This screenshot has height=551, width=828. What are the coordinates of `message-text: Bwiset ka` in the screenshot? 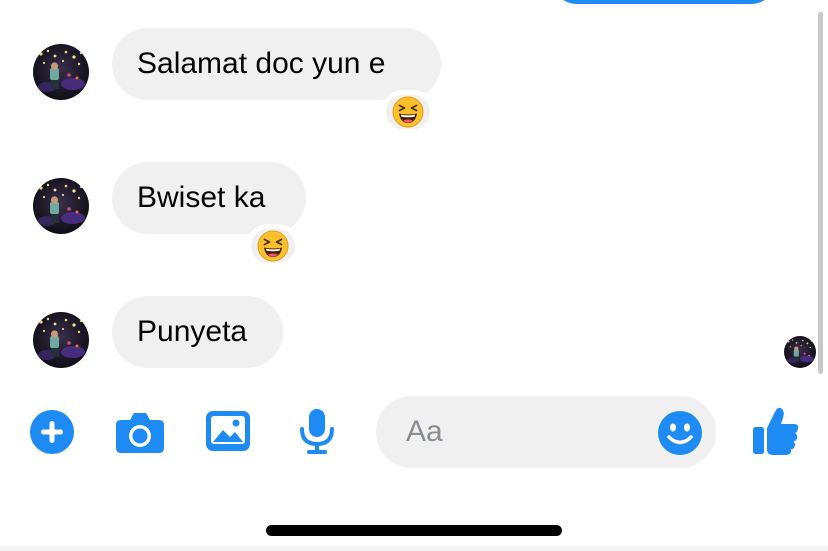 It's located at (201, 197).